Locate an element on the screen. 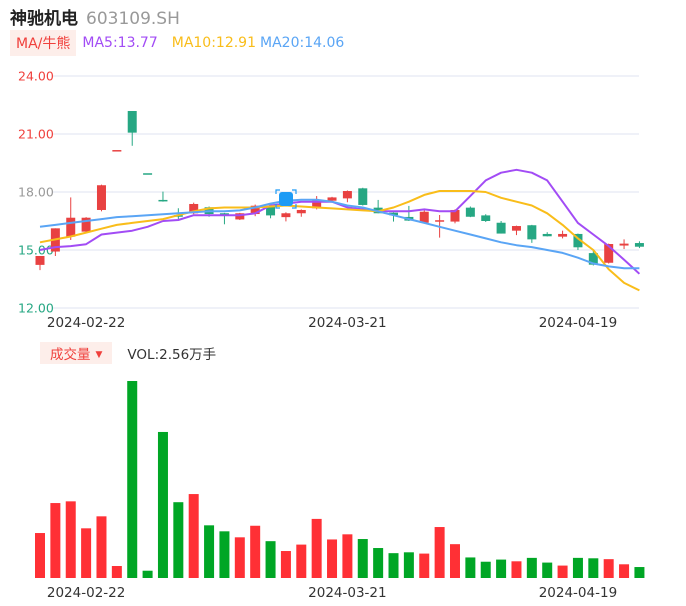 The width and height of the screenshot is (686, 606). y-tick-label: 24.00 is located at coordinates (36, 76).